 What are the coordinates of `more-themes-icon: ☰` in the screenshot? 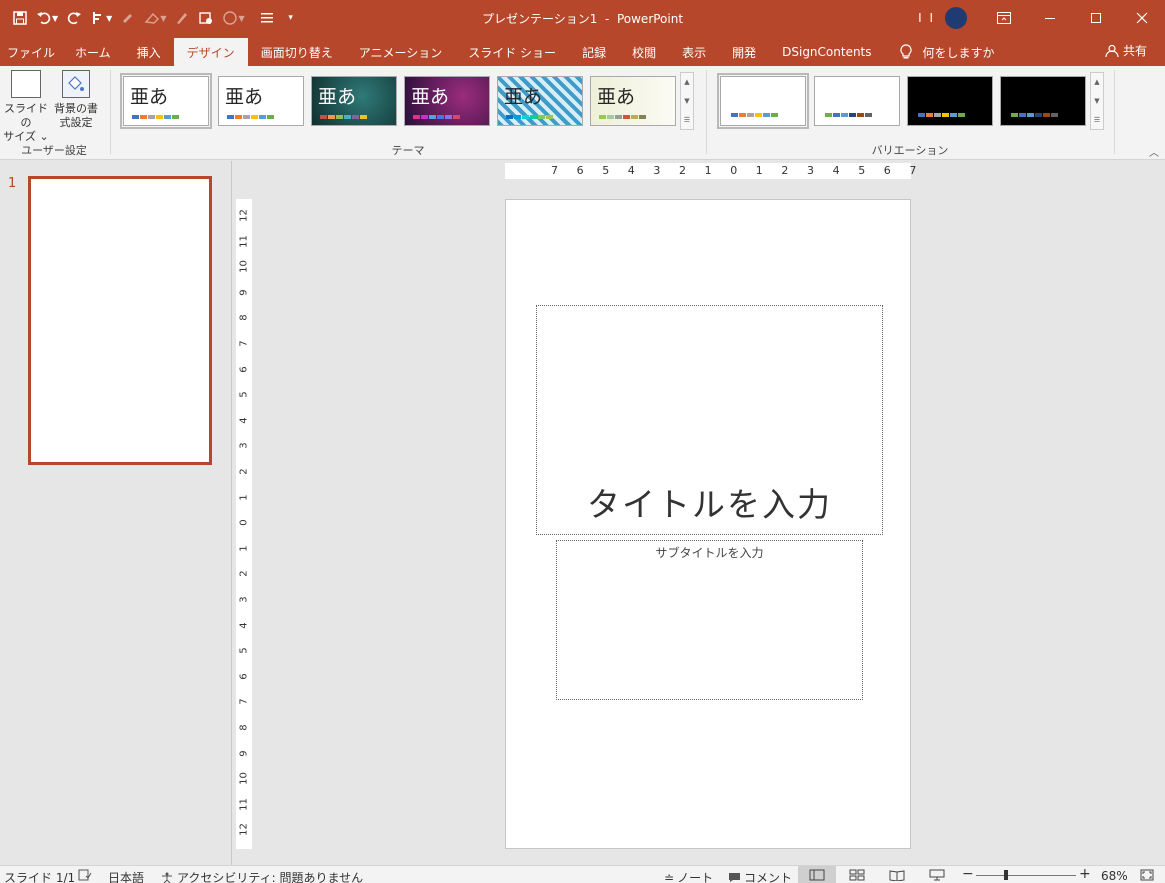 It's located at (687, 120).